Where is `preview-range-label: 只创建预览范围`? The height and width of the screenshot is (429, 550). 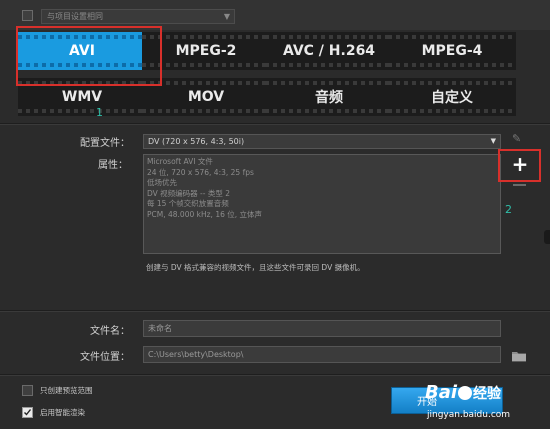 preview-range-label: 只创建预览范围 is located at coordinates (66, 390).